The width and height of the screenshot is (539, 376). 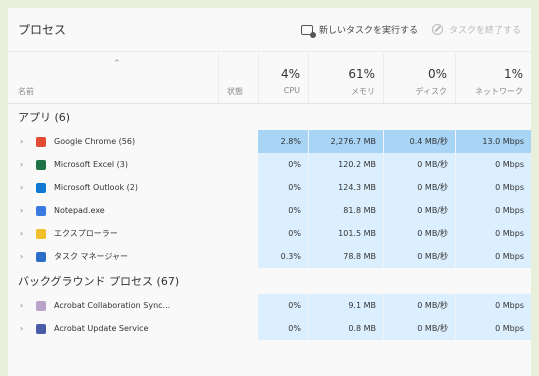 I want to click on background-group-header: バックグラウンド プロセス (67), so click(x=269, y=281).